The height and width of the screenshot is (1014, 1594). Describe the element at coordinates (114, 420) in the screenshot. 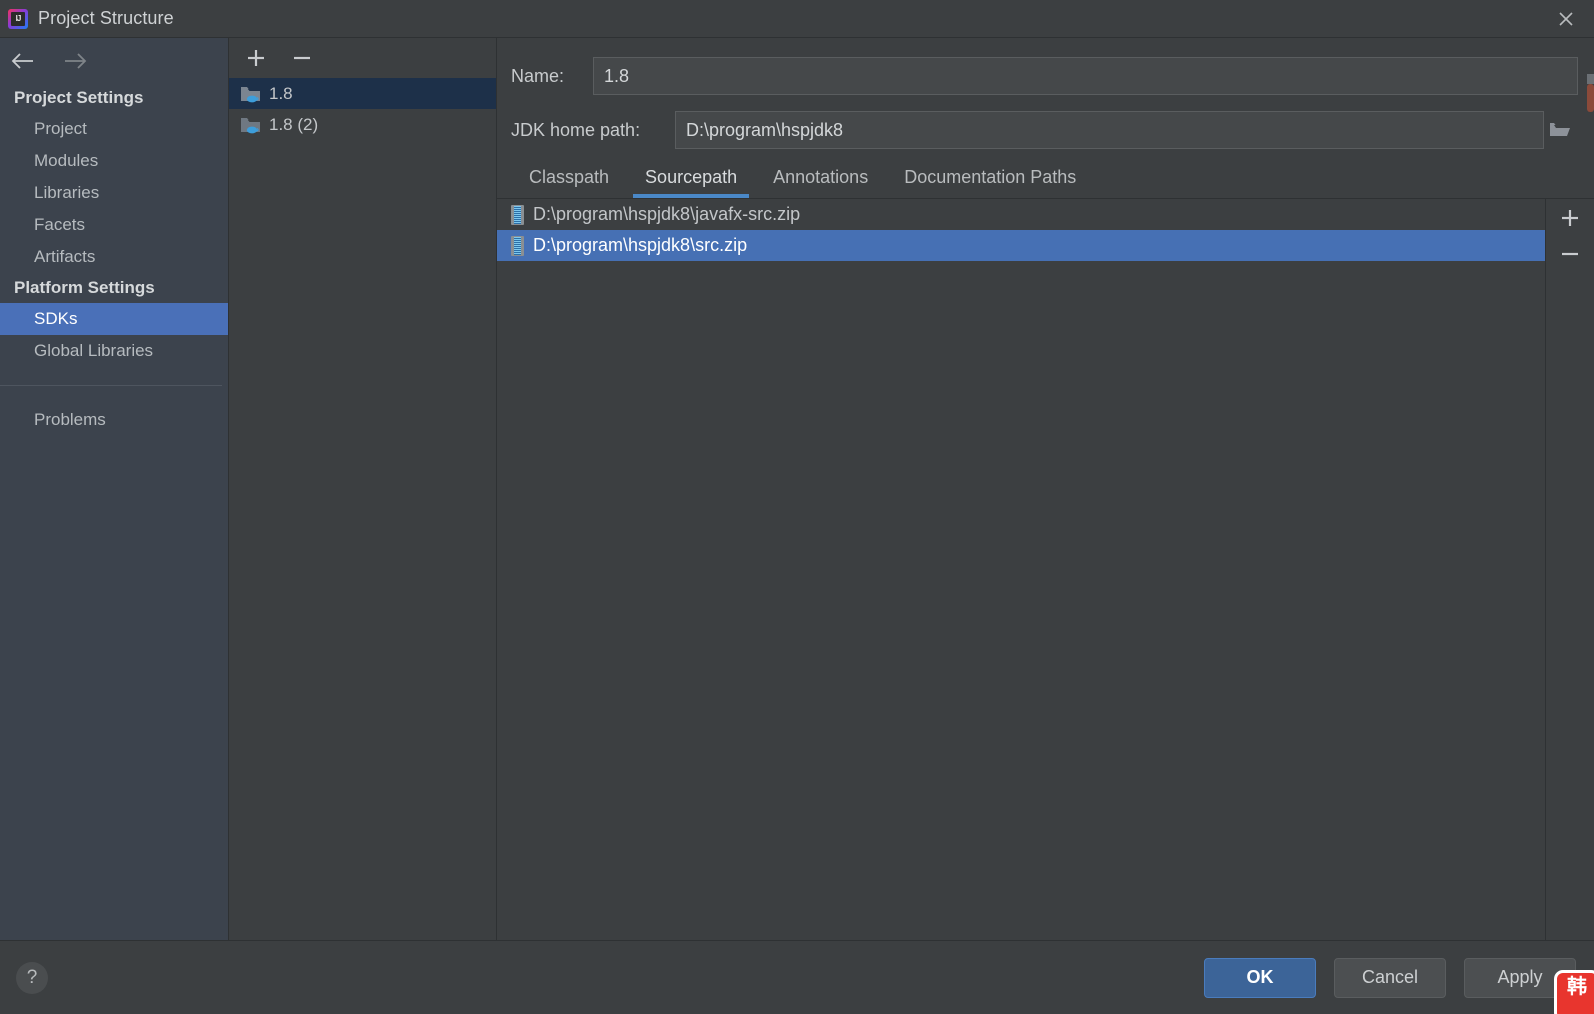

I see `sidebar-item-problems: Problems` at that location.